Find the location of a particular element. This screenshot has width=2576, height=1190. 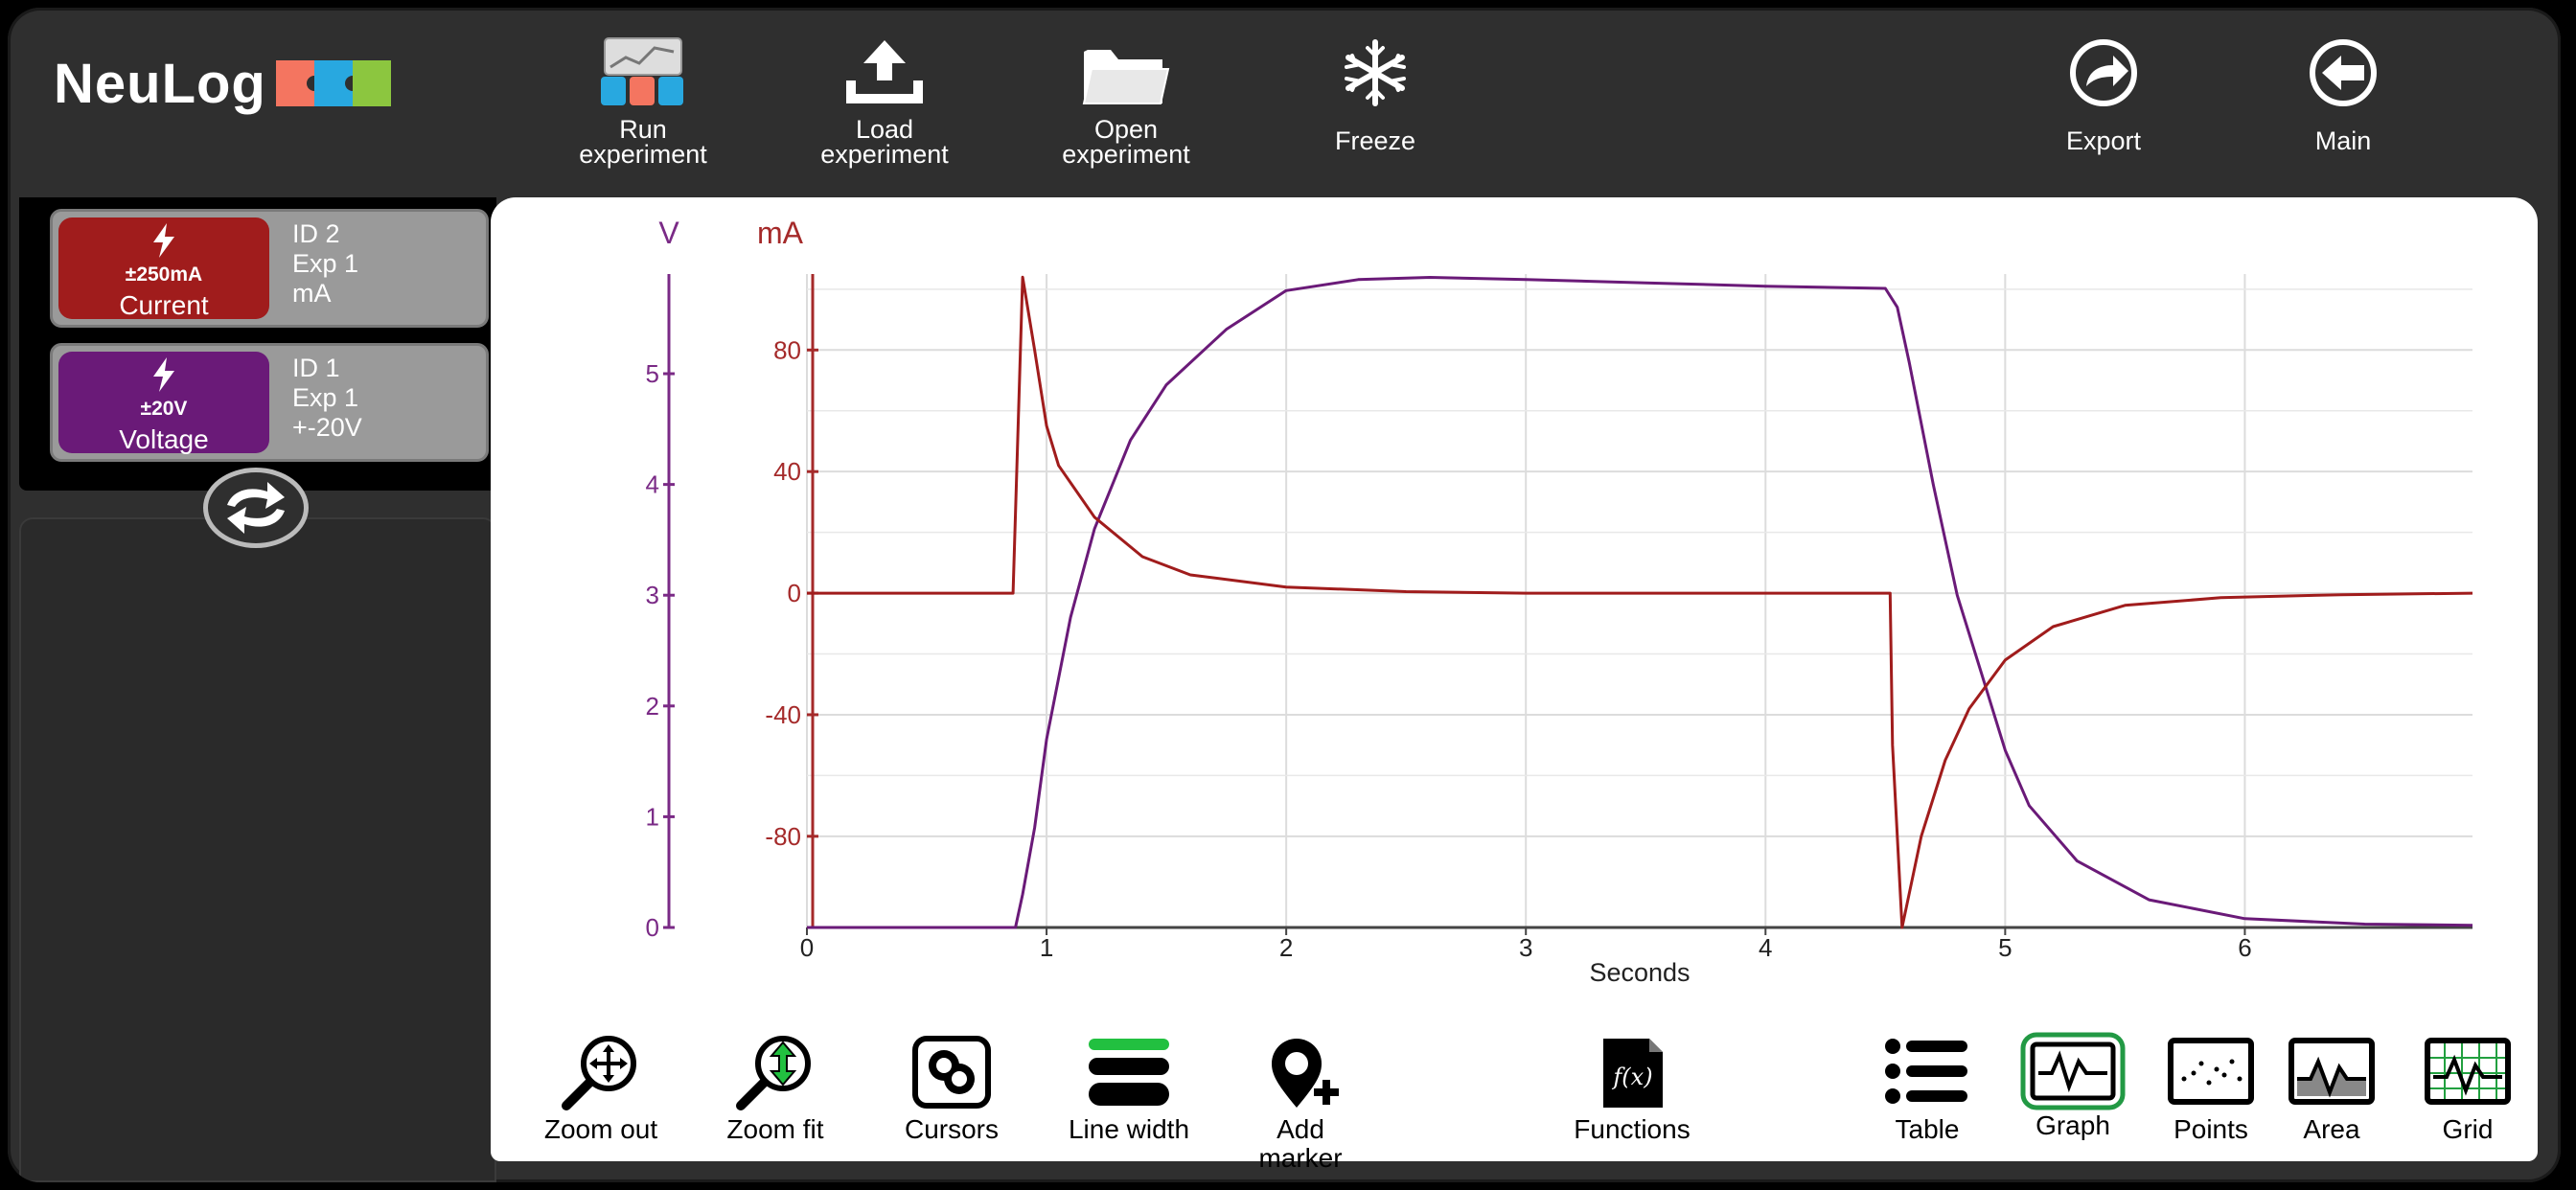

add-marker-button: Add marker is located at coordinates (1300, 1104).